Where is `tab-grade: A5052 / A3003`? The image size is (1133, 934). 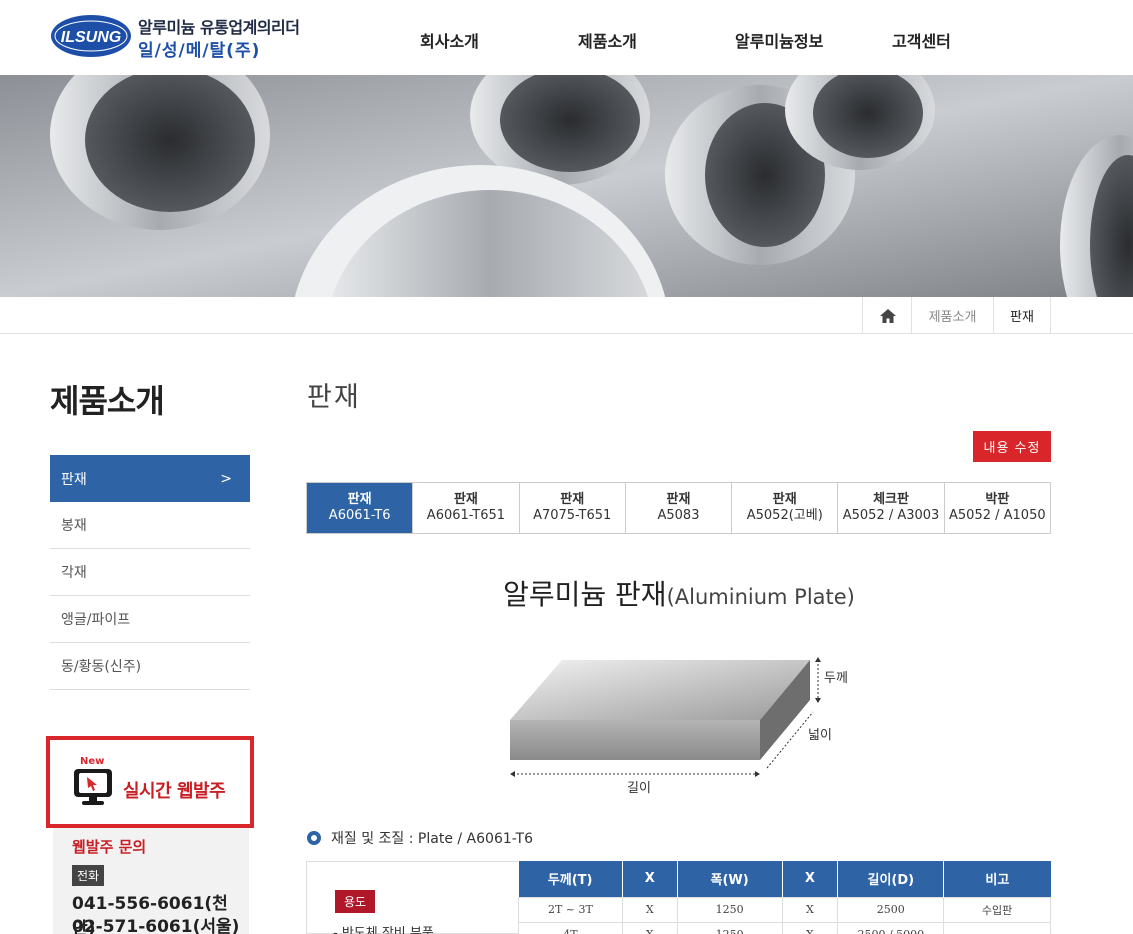
tab-grade: A5052 / A3003 is located at coordinates (891, 515).